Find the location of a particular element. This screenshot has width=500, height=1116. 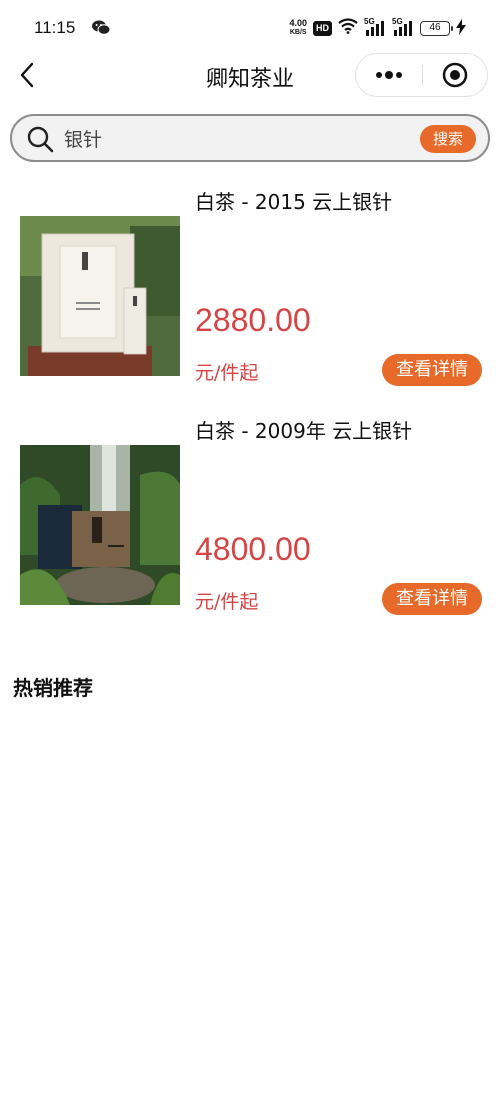

search-bar: 搜索 is located at coordinates (250, 138).